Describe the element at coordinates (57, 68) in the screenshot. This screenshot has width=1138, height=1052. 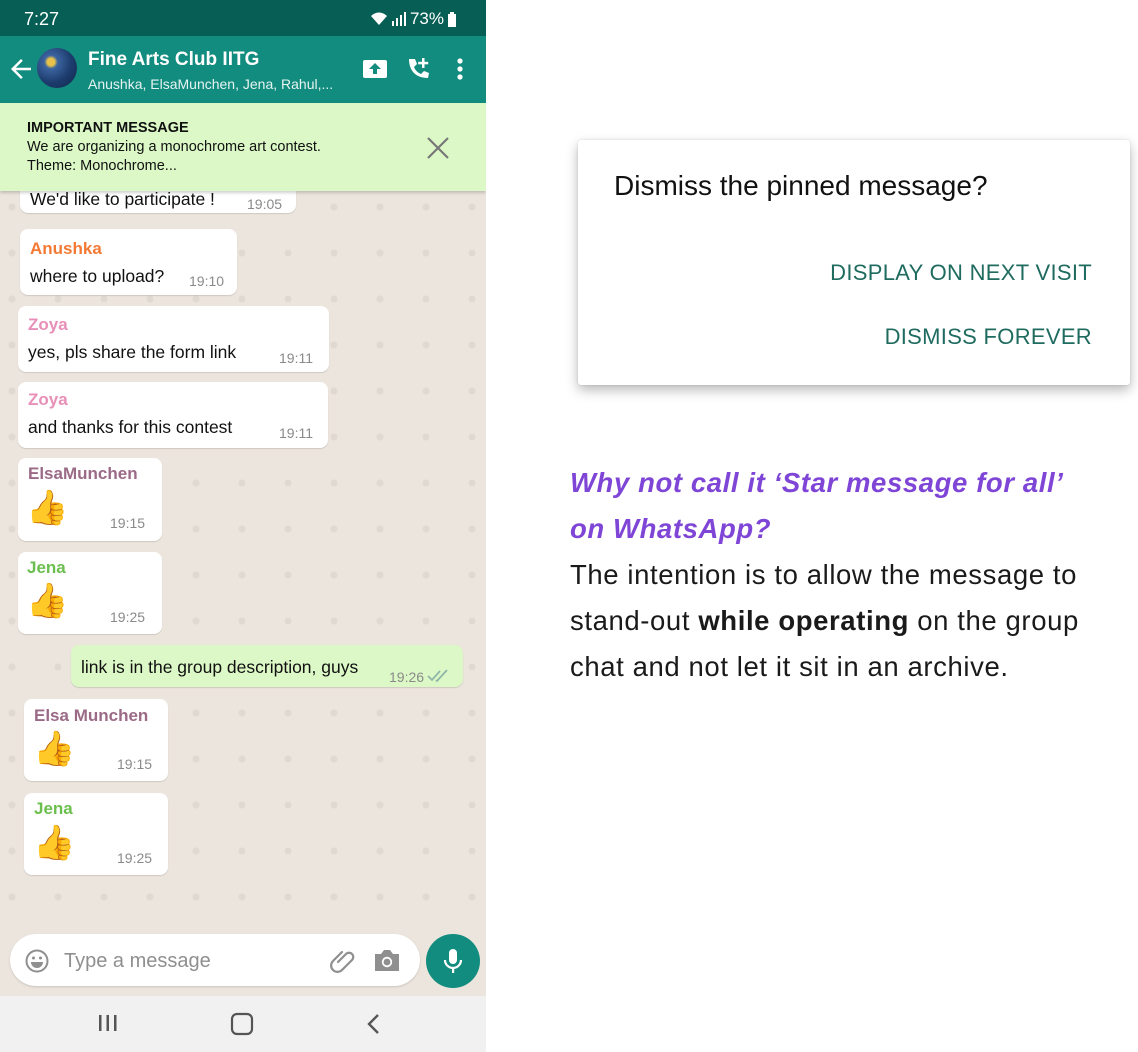
I see `group-avatar` at that location.